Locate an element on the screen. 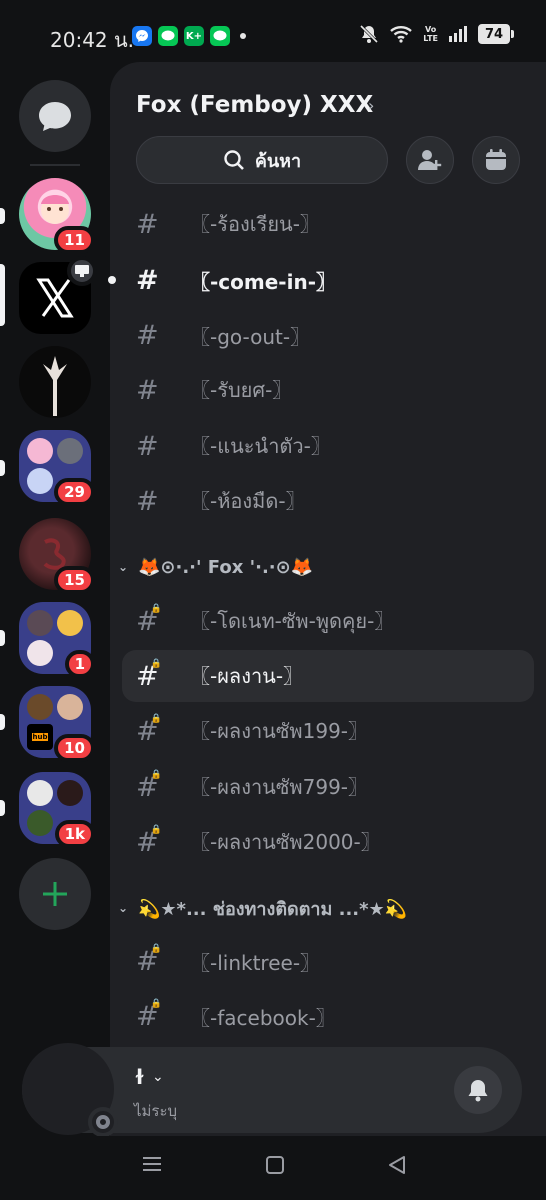 This screenshot has height=1200, width=546. channel-item: # 〖-ร้องเรียน-〗 is located at coordinates (328, 224).